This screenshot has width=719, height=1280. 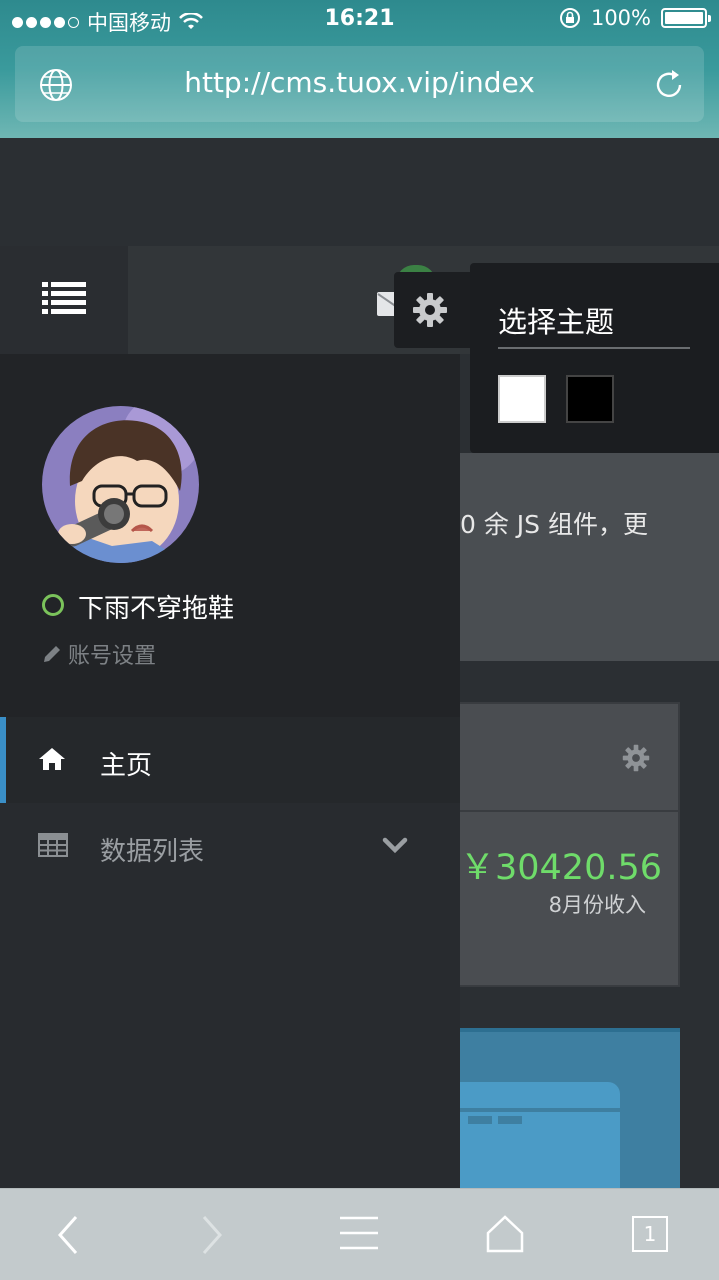 What do you see at coordinates (589, 557) in the screenshot?
I see `hero-banner: 0 余 JS 组件，更` at bounding box center [589, 557].